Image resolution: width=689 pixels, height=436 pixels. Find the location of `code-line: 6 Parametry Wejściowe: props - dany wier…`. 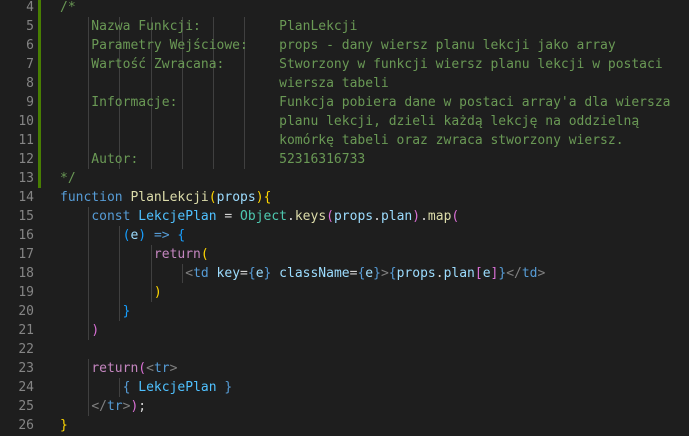

code-line: 6 Parametry Wejściowe: props - dany wier… is located at coordinates (344, 45).